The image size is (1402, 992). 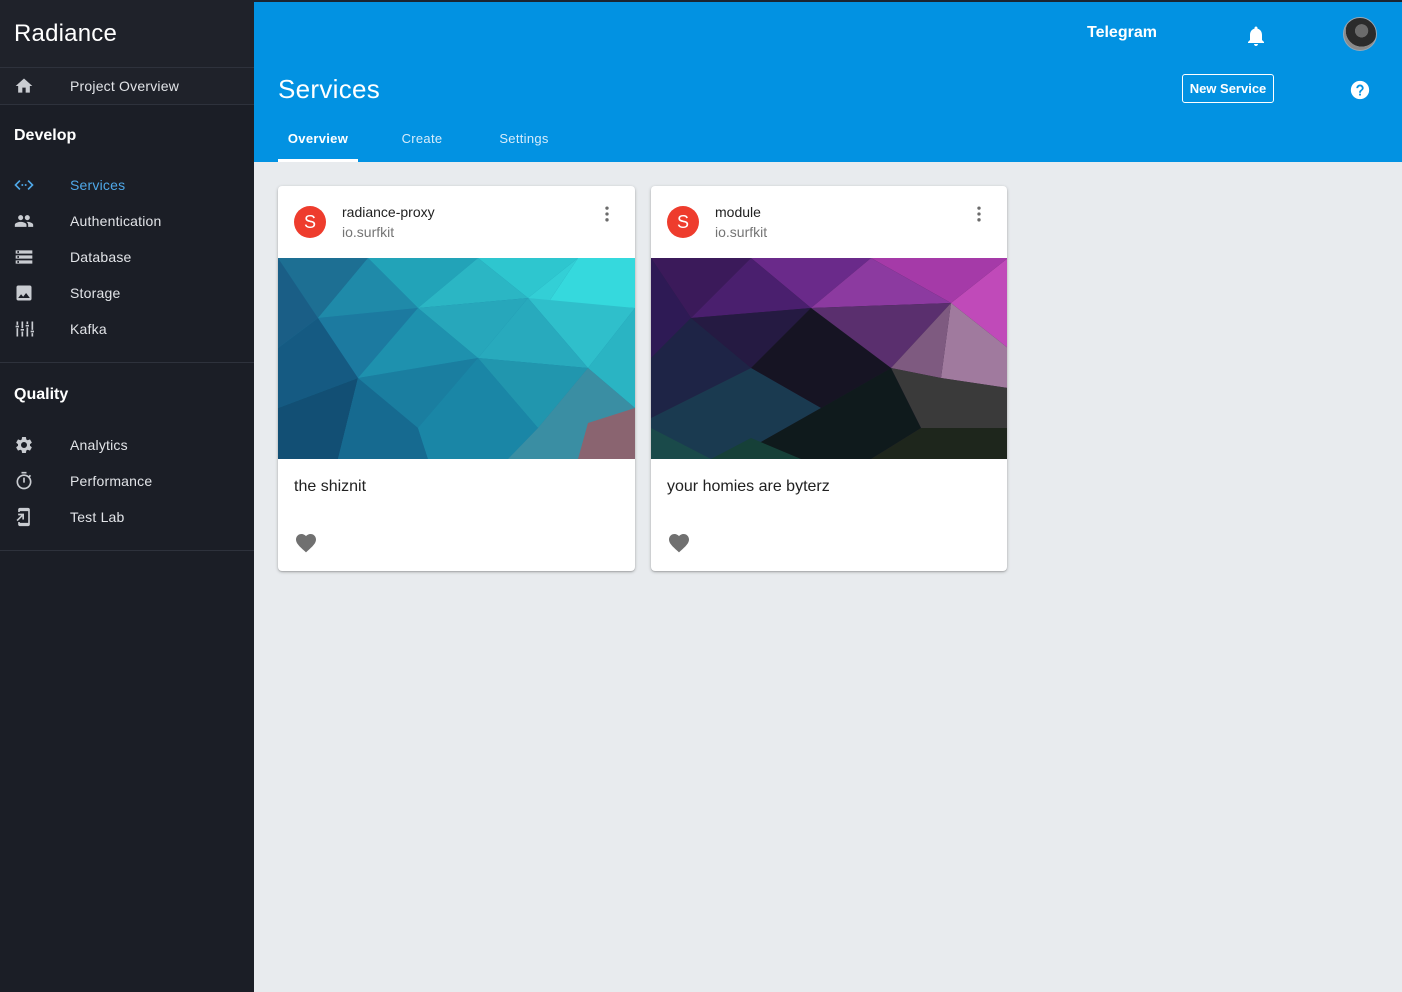 What do you see at coordinates (35, 481) in the screenshot?
I see `timer-icon` at bounding box center [35, 481].